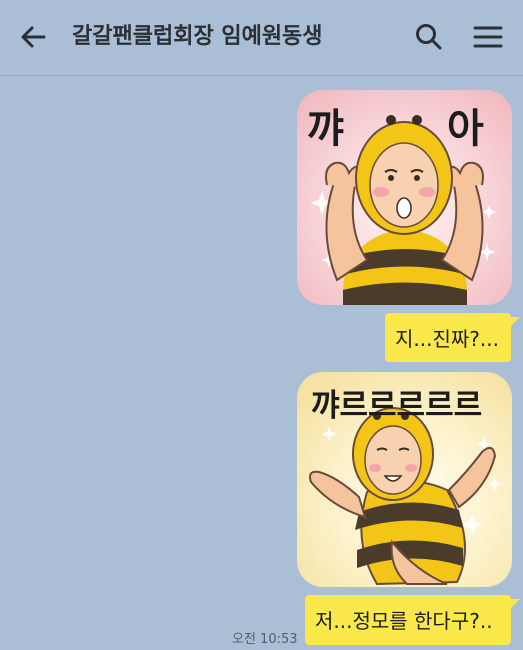 Image resolution: width=523 pixels, height=650 pixels. Describe the element at coordinates (465, 129) in the screenshot. I see `sticker-text-right: 아` at that location.